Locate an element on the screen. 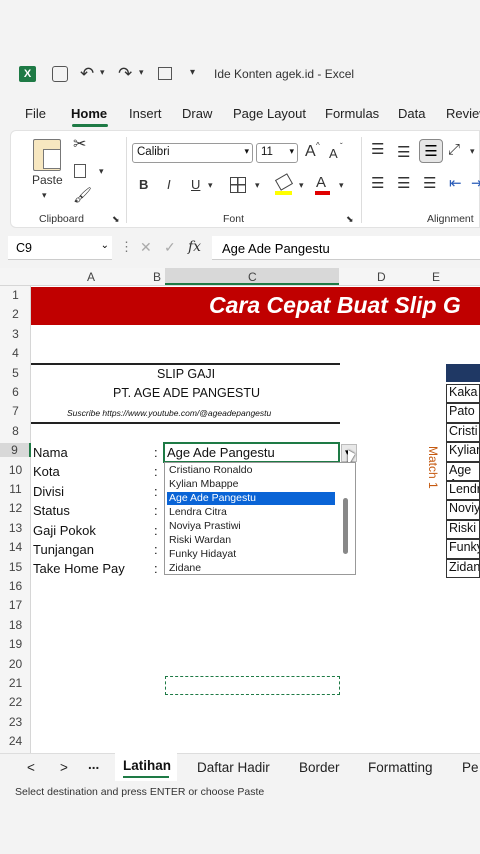  right-table-cell: Kylian is located at coordinates (463, 452).